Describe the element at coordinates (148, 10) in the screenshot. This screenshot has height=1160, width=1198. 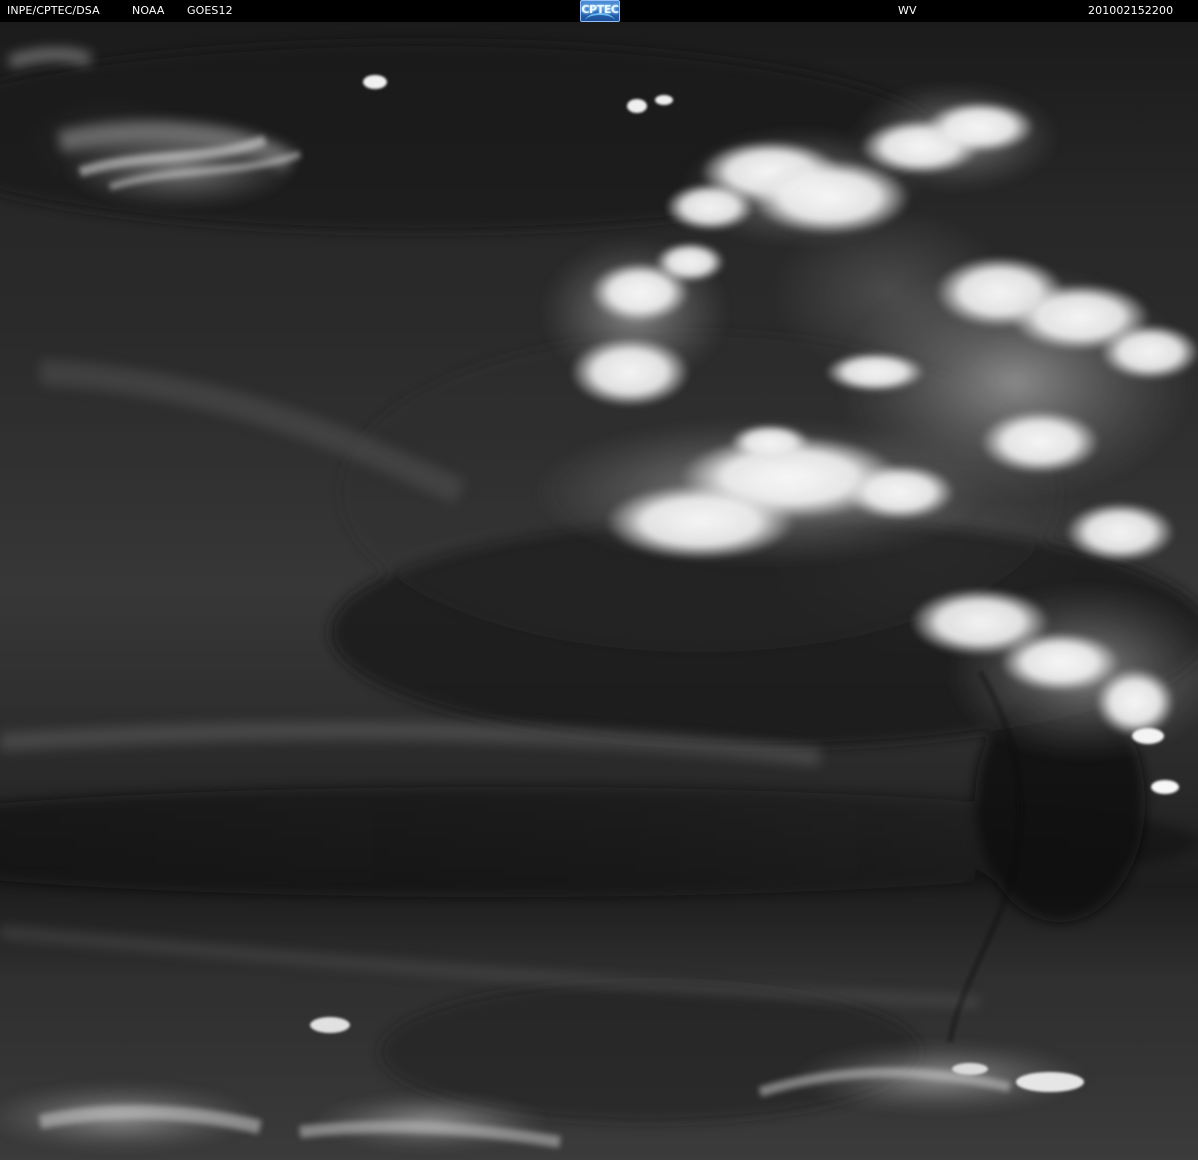
I see `header-agency: NOAA` at that location.